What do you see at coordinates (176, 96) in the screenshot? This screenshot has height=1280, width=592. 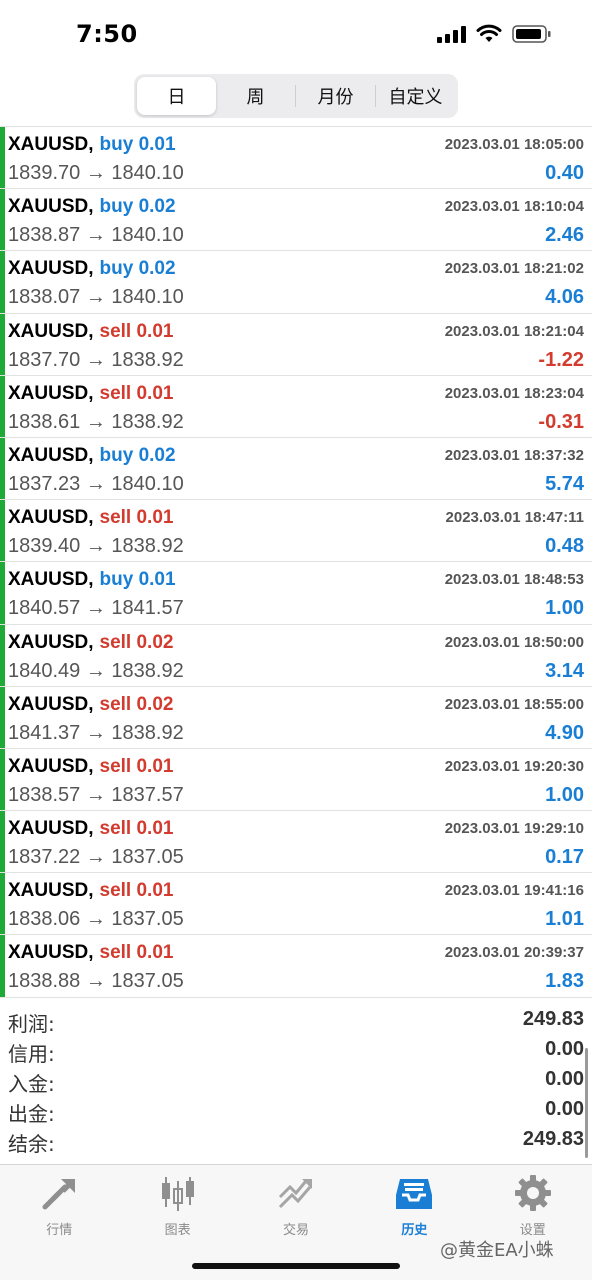 I see `segment-day: 日` at bounding box center [176, 96].